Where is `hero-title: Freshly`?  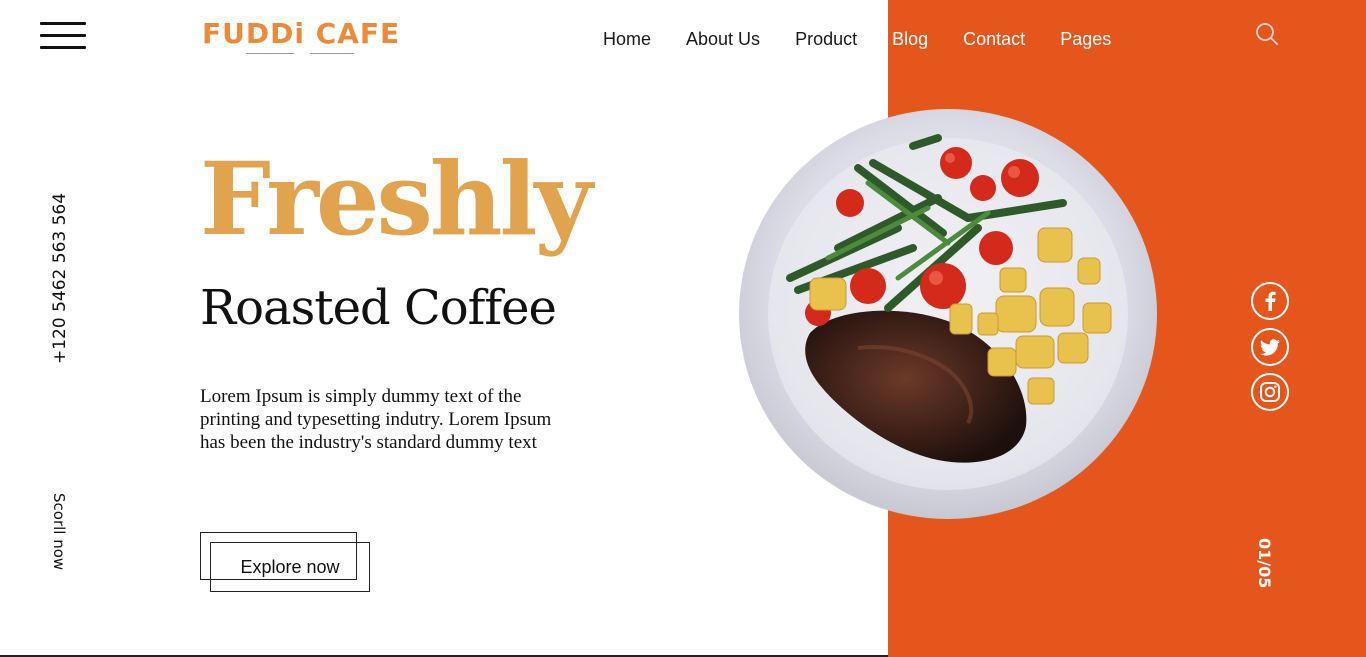 hero-title: Freshly is located at coordinates (396, 199).